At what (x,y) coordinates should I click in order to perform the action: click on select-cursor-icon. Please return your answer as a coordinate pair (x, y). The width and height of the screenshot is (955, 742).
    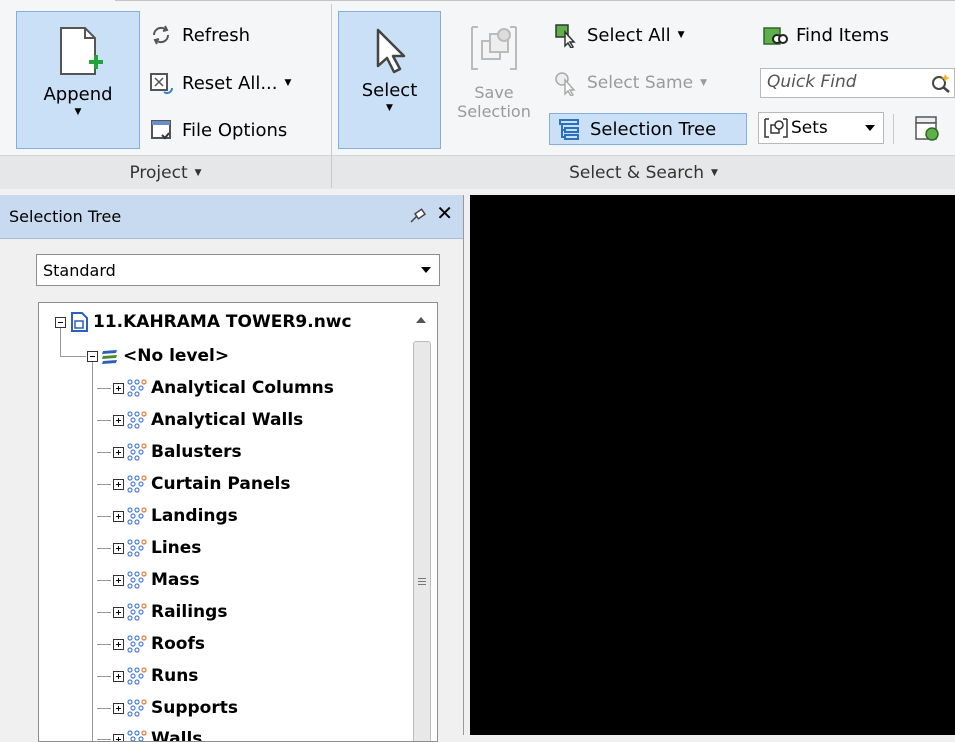
    Looking at the image, I should click on (390, 51).